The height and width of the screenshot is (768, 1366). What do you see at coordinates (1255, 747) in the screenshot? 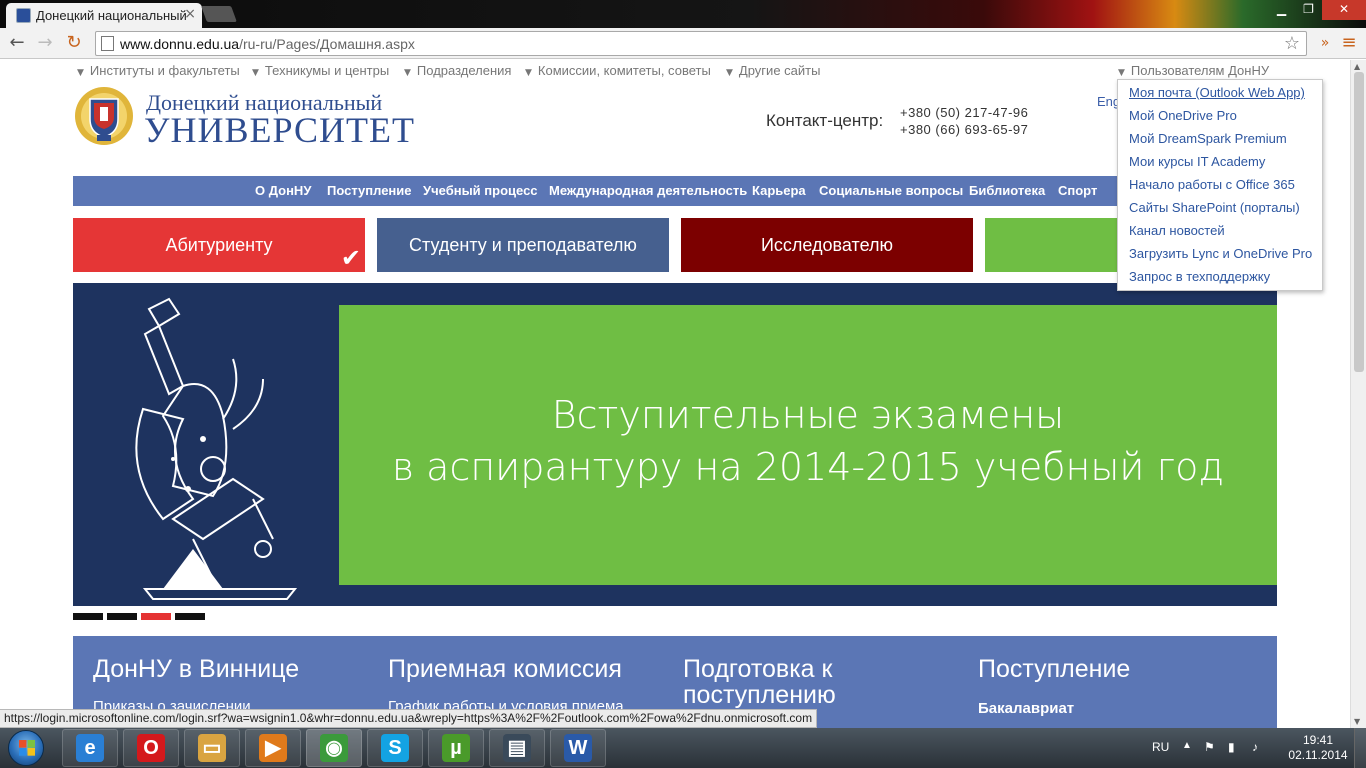
I see `volume-icon: ♪` at bounding box center [1255, 747].